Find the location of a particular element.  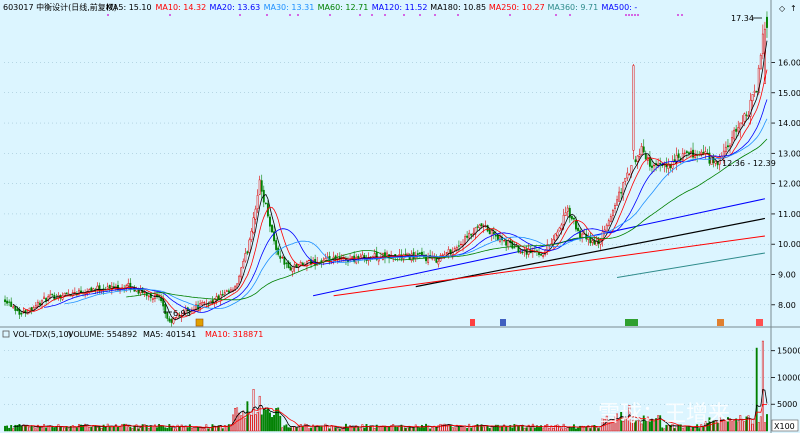

price-tick-label: 10.00 is located at coordinates (789, 244).